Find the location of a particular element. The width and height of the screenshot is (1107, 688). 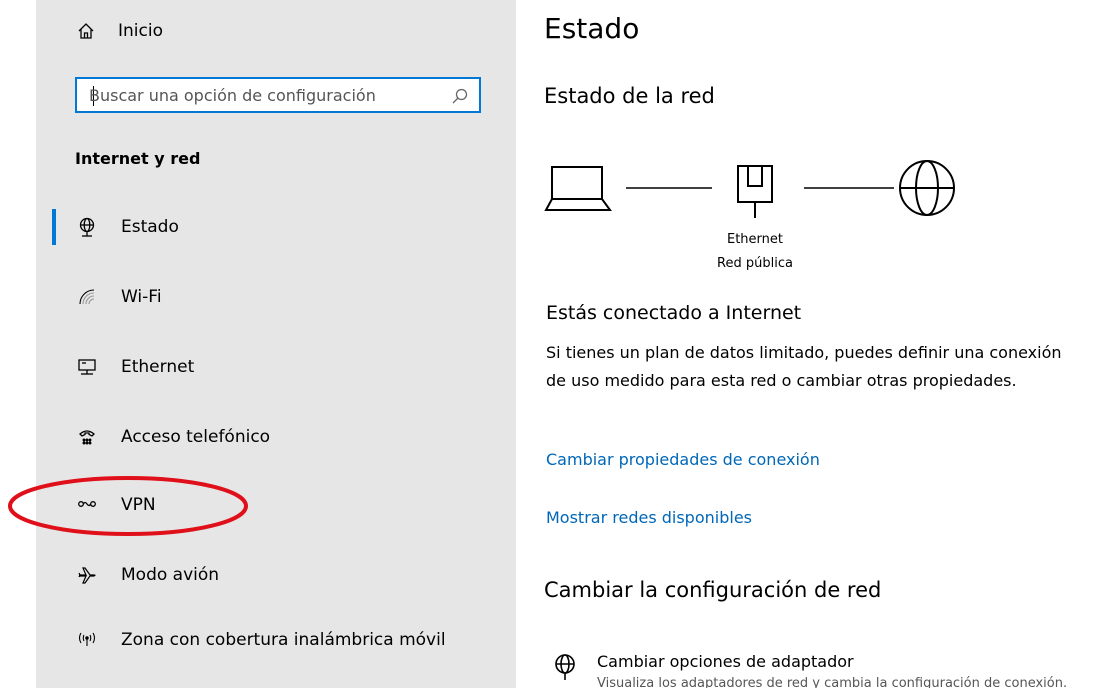

connected-heading: Estás conectado a Internet is located at coordinates (674, 313).